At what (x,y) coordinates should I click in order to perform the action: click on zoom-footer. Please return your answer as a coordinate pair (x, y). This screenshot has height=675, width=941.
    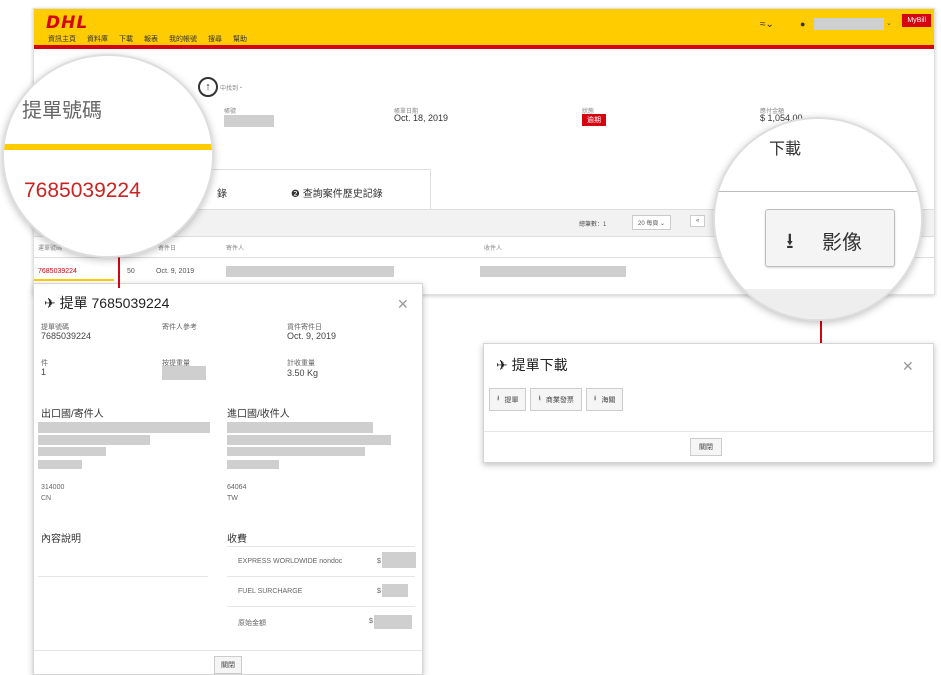
    Looking at the image, I should click on (818, 304).